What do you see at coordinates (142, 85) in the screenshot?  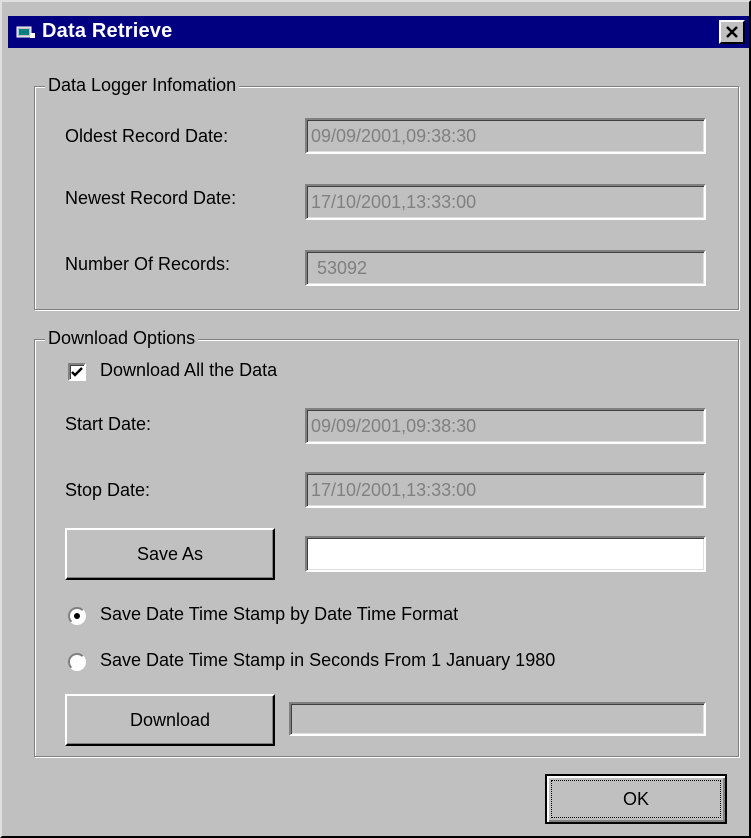 I see `data-logger-info-legend: Data Logger Infomation` at bounding box center [142, 85].